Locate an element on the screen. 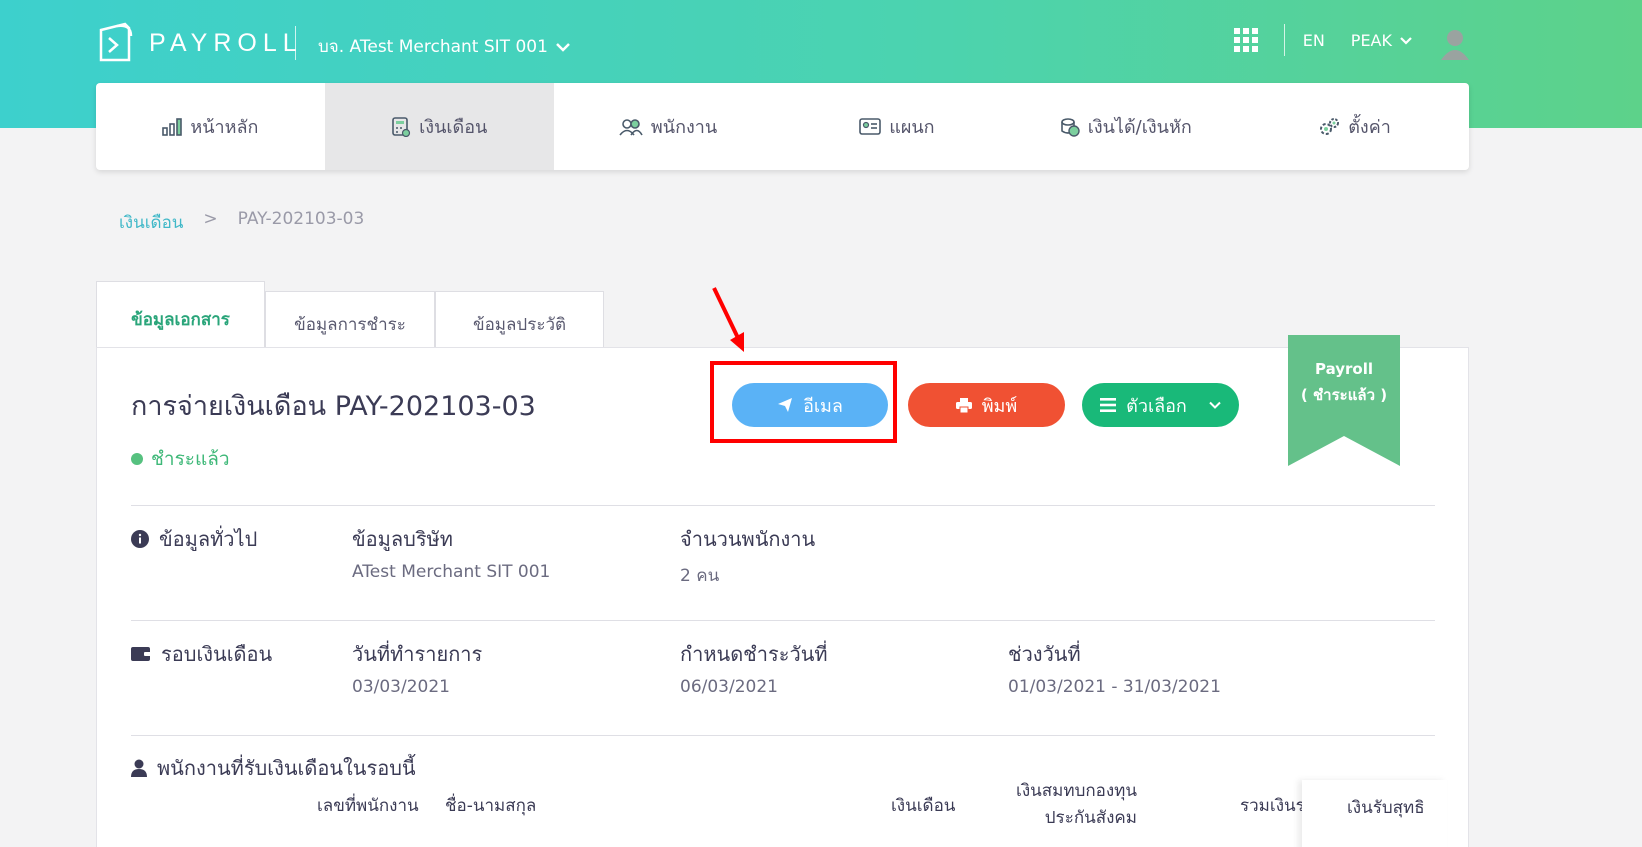  column-header-employee-no: เลขที่พนักงาน is located at coordinates (368, 806).